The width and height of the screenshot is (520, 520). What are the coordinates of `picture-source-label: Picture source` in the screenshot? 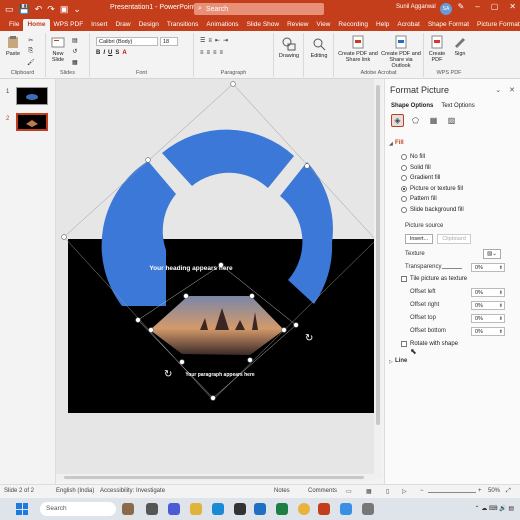 It's located at (424, 226).